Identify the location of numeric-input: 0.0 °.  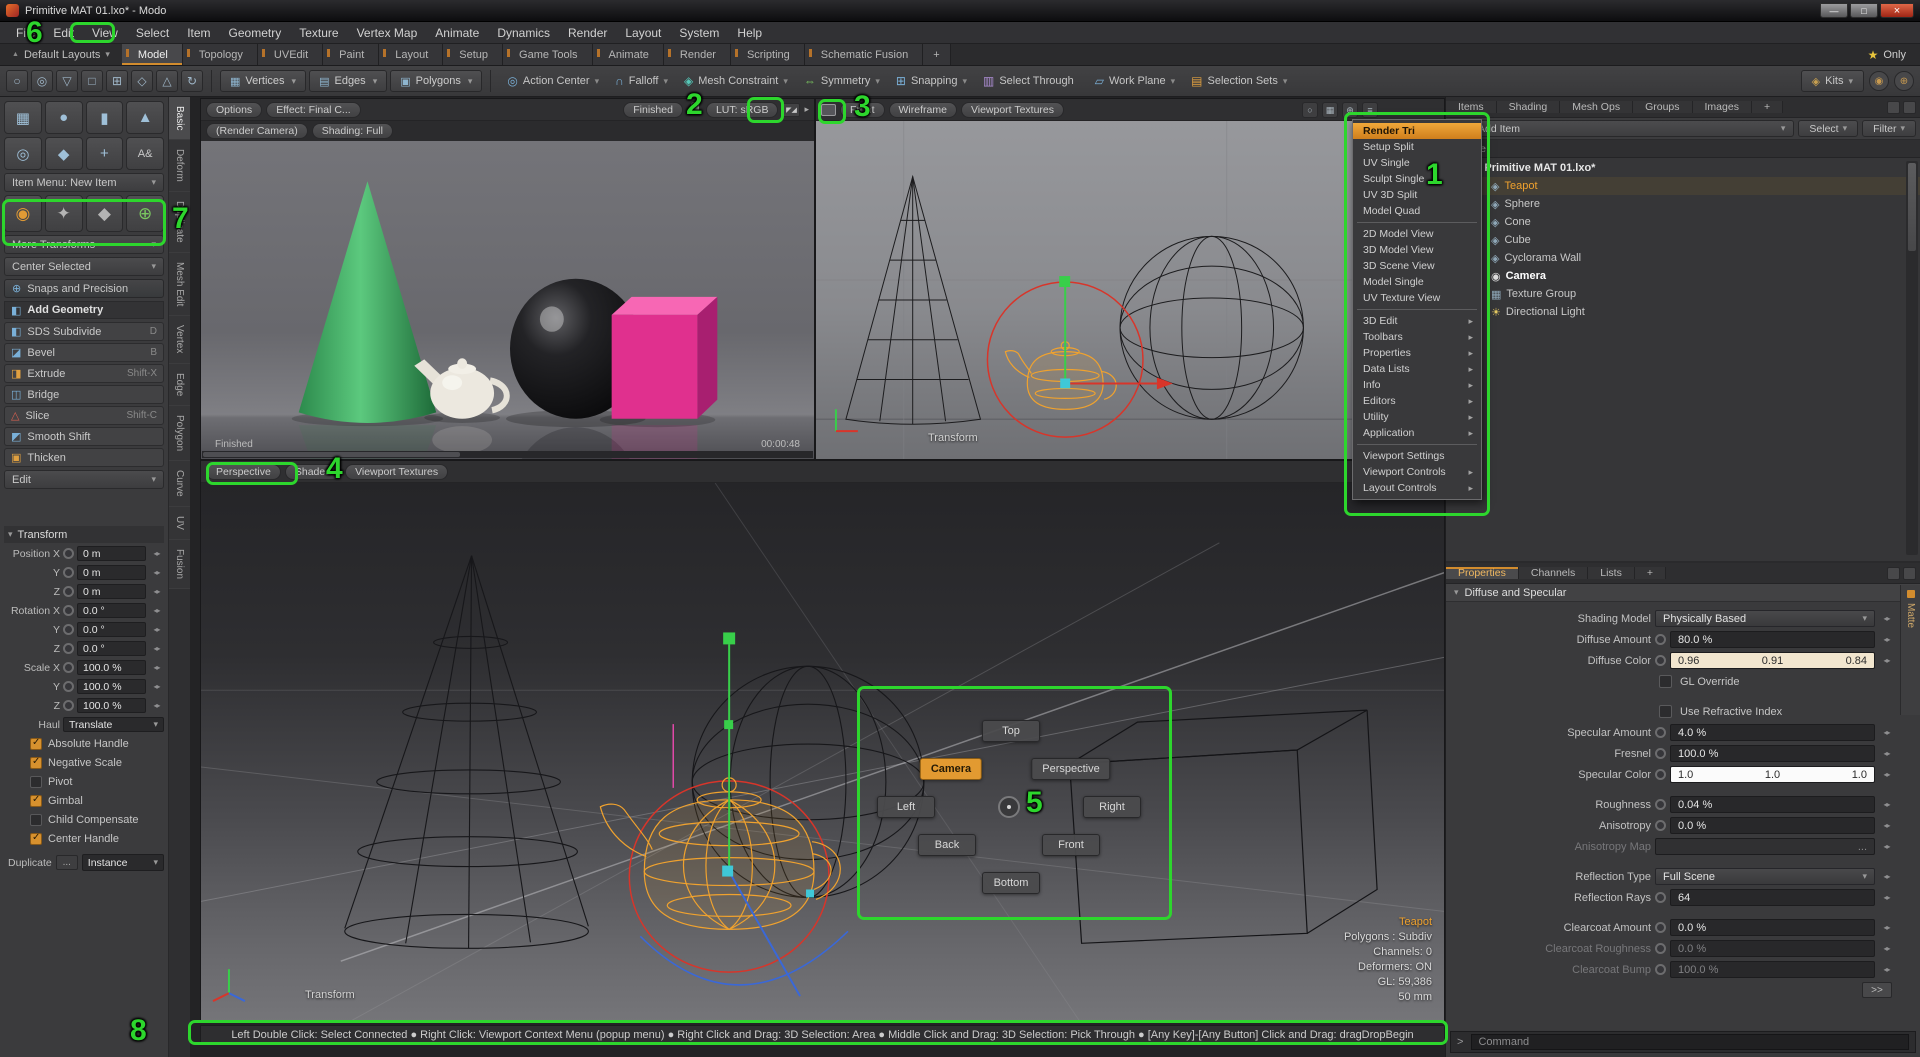
(111, 629).